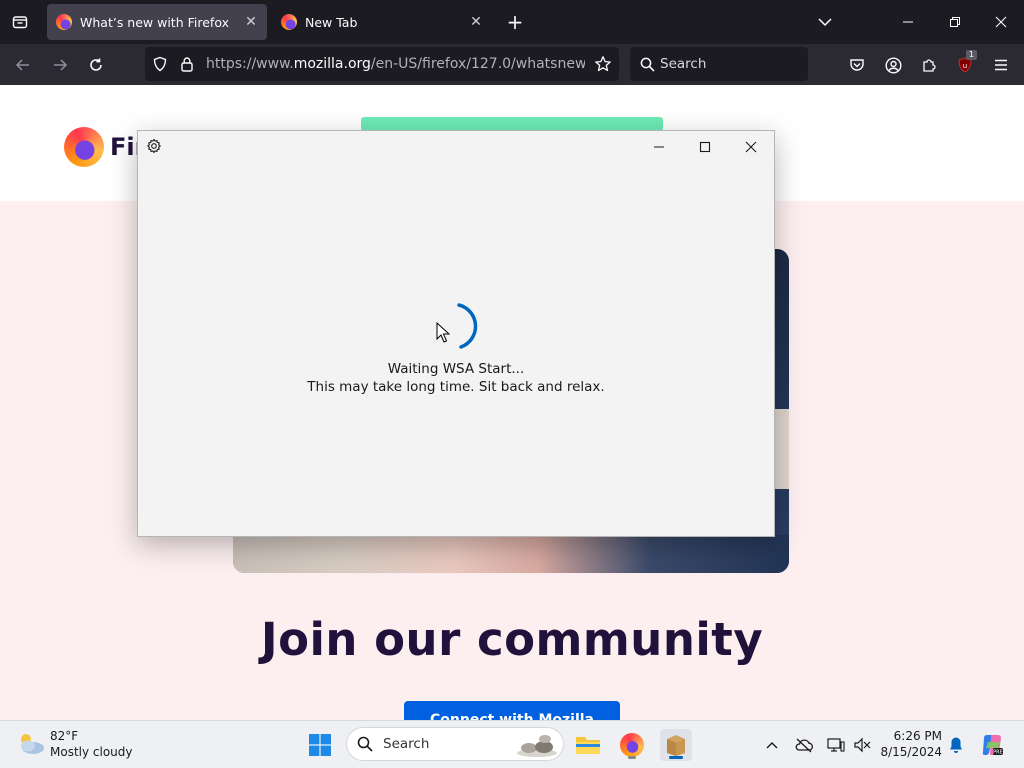 This screenshot has height=768, width=1024. What do you see at coordinates (992, 745) in the screenshot?
I see `copilot-icon: PRE` at bounding box center [992, 745].